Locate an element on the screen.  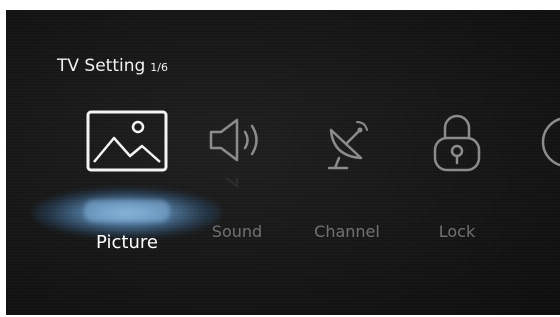
speaker-icon-reflection is located at coordinates (237, 187).